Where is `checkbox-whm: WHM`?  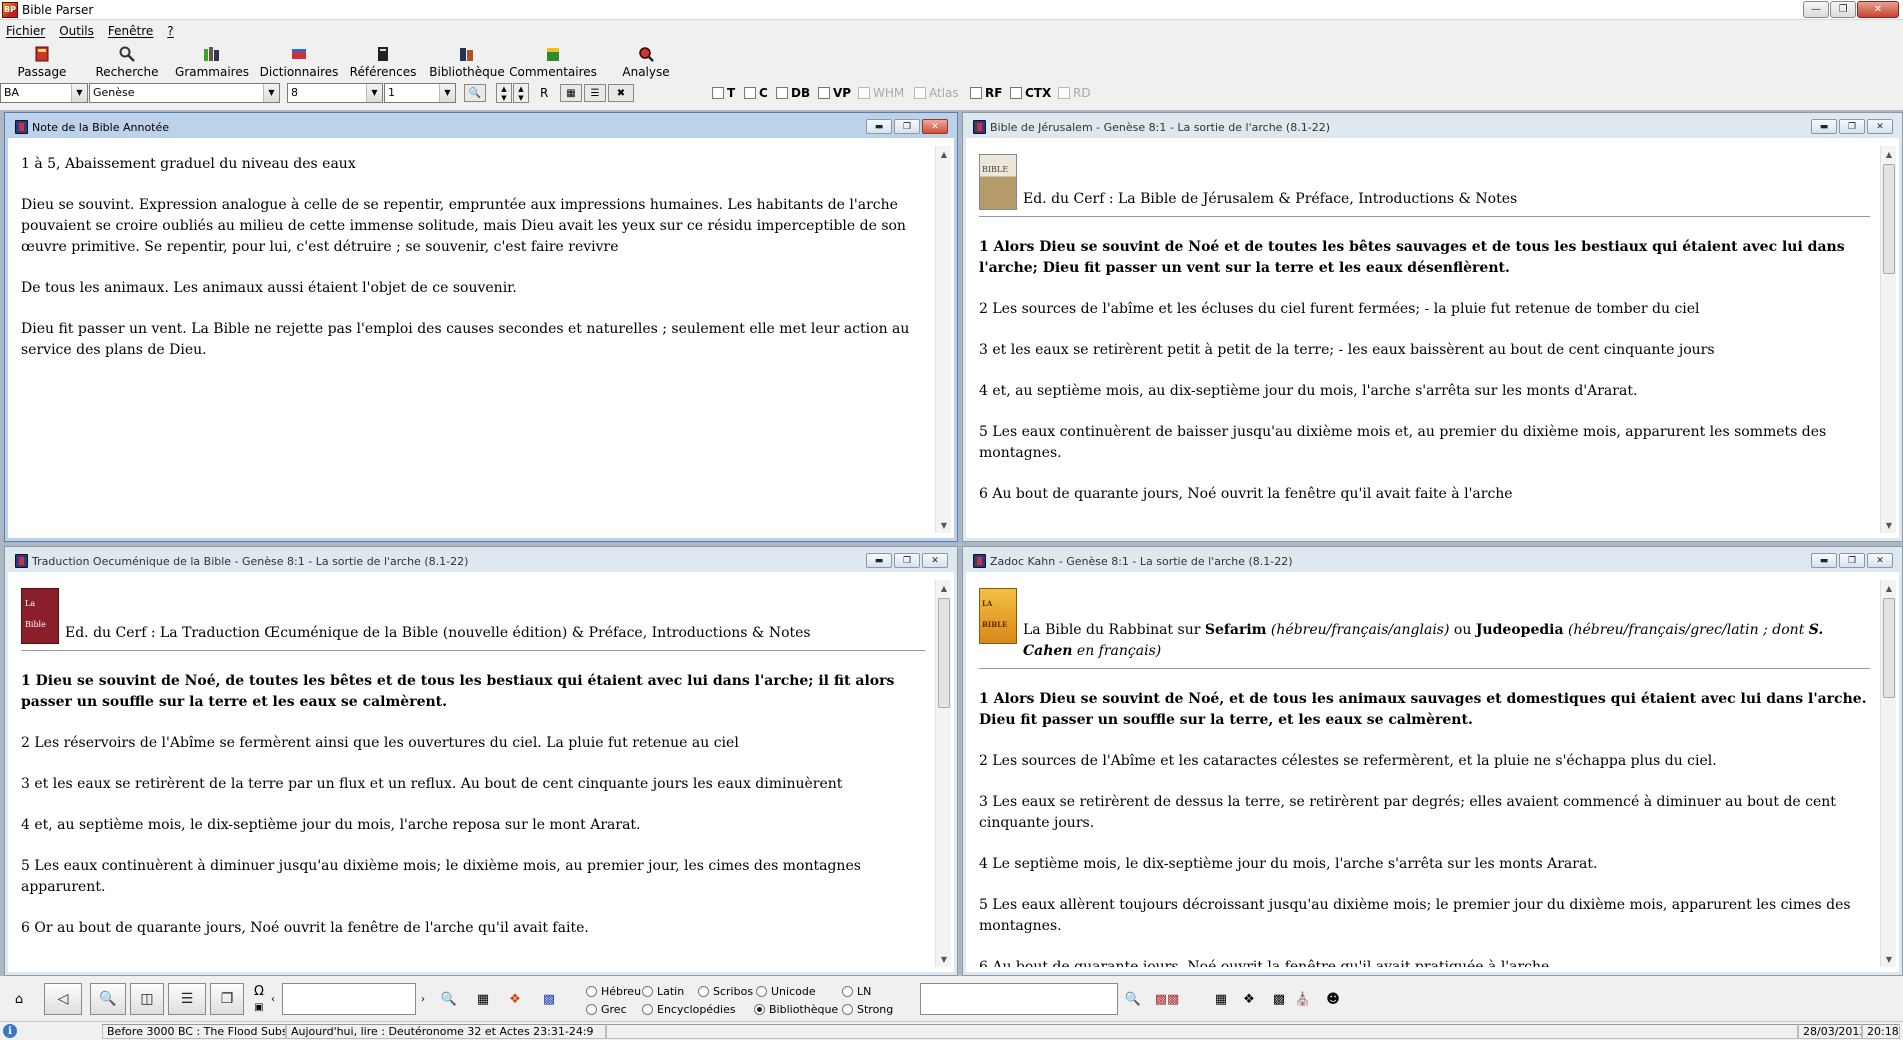 checkbox-whm: WHM is located at coordinates (881, 93).